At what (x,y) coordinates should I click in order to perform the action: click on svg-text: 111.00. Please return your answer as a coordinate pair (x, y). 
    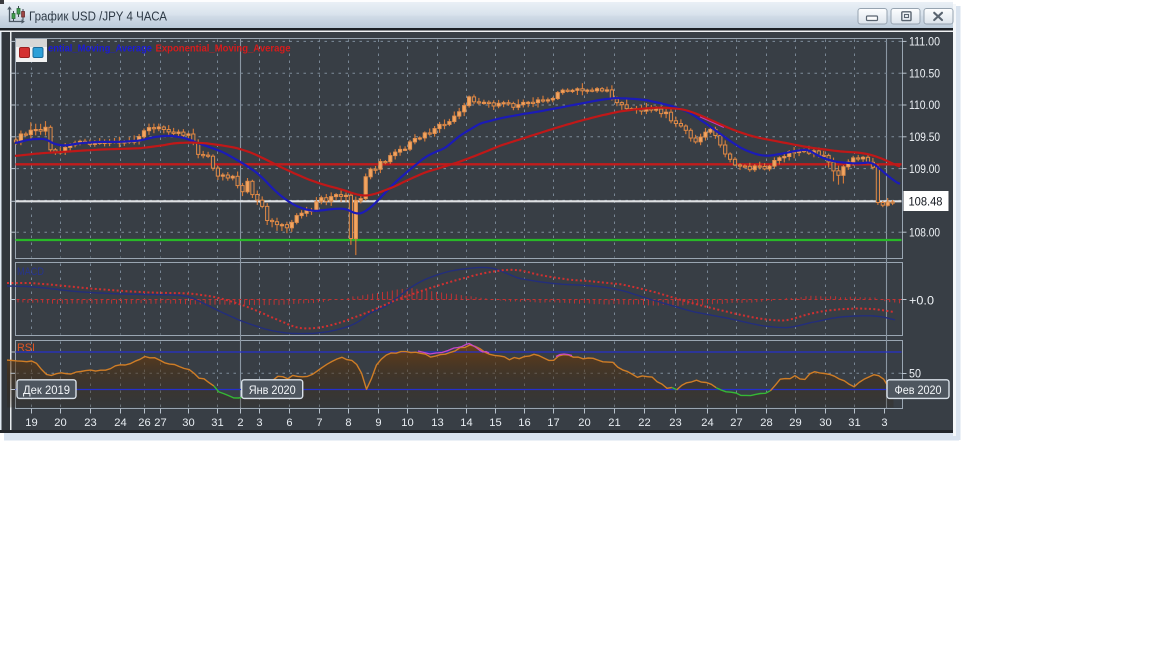
    Looking at the image, I should click on (924, 42).